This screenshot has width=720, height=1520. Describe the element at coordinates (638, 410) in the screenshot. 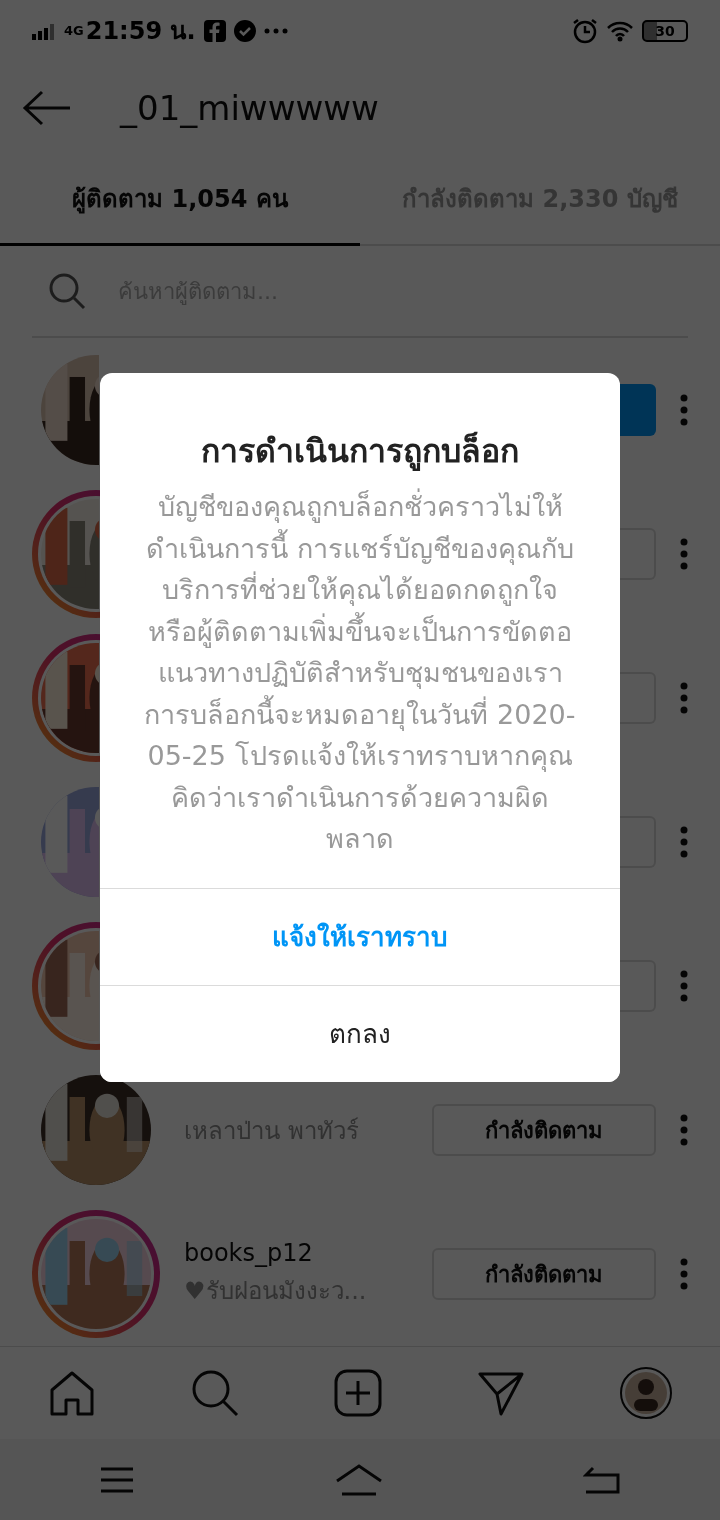

I see `follow-button` at that location.